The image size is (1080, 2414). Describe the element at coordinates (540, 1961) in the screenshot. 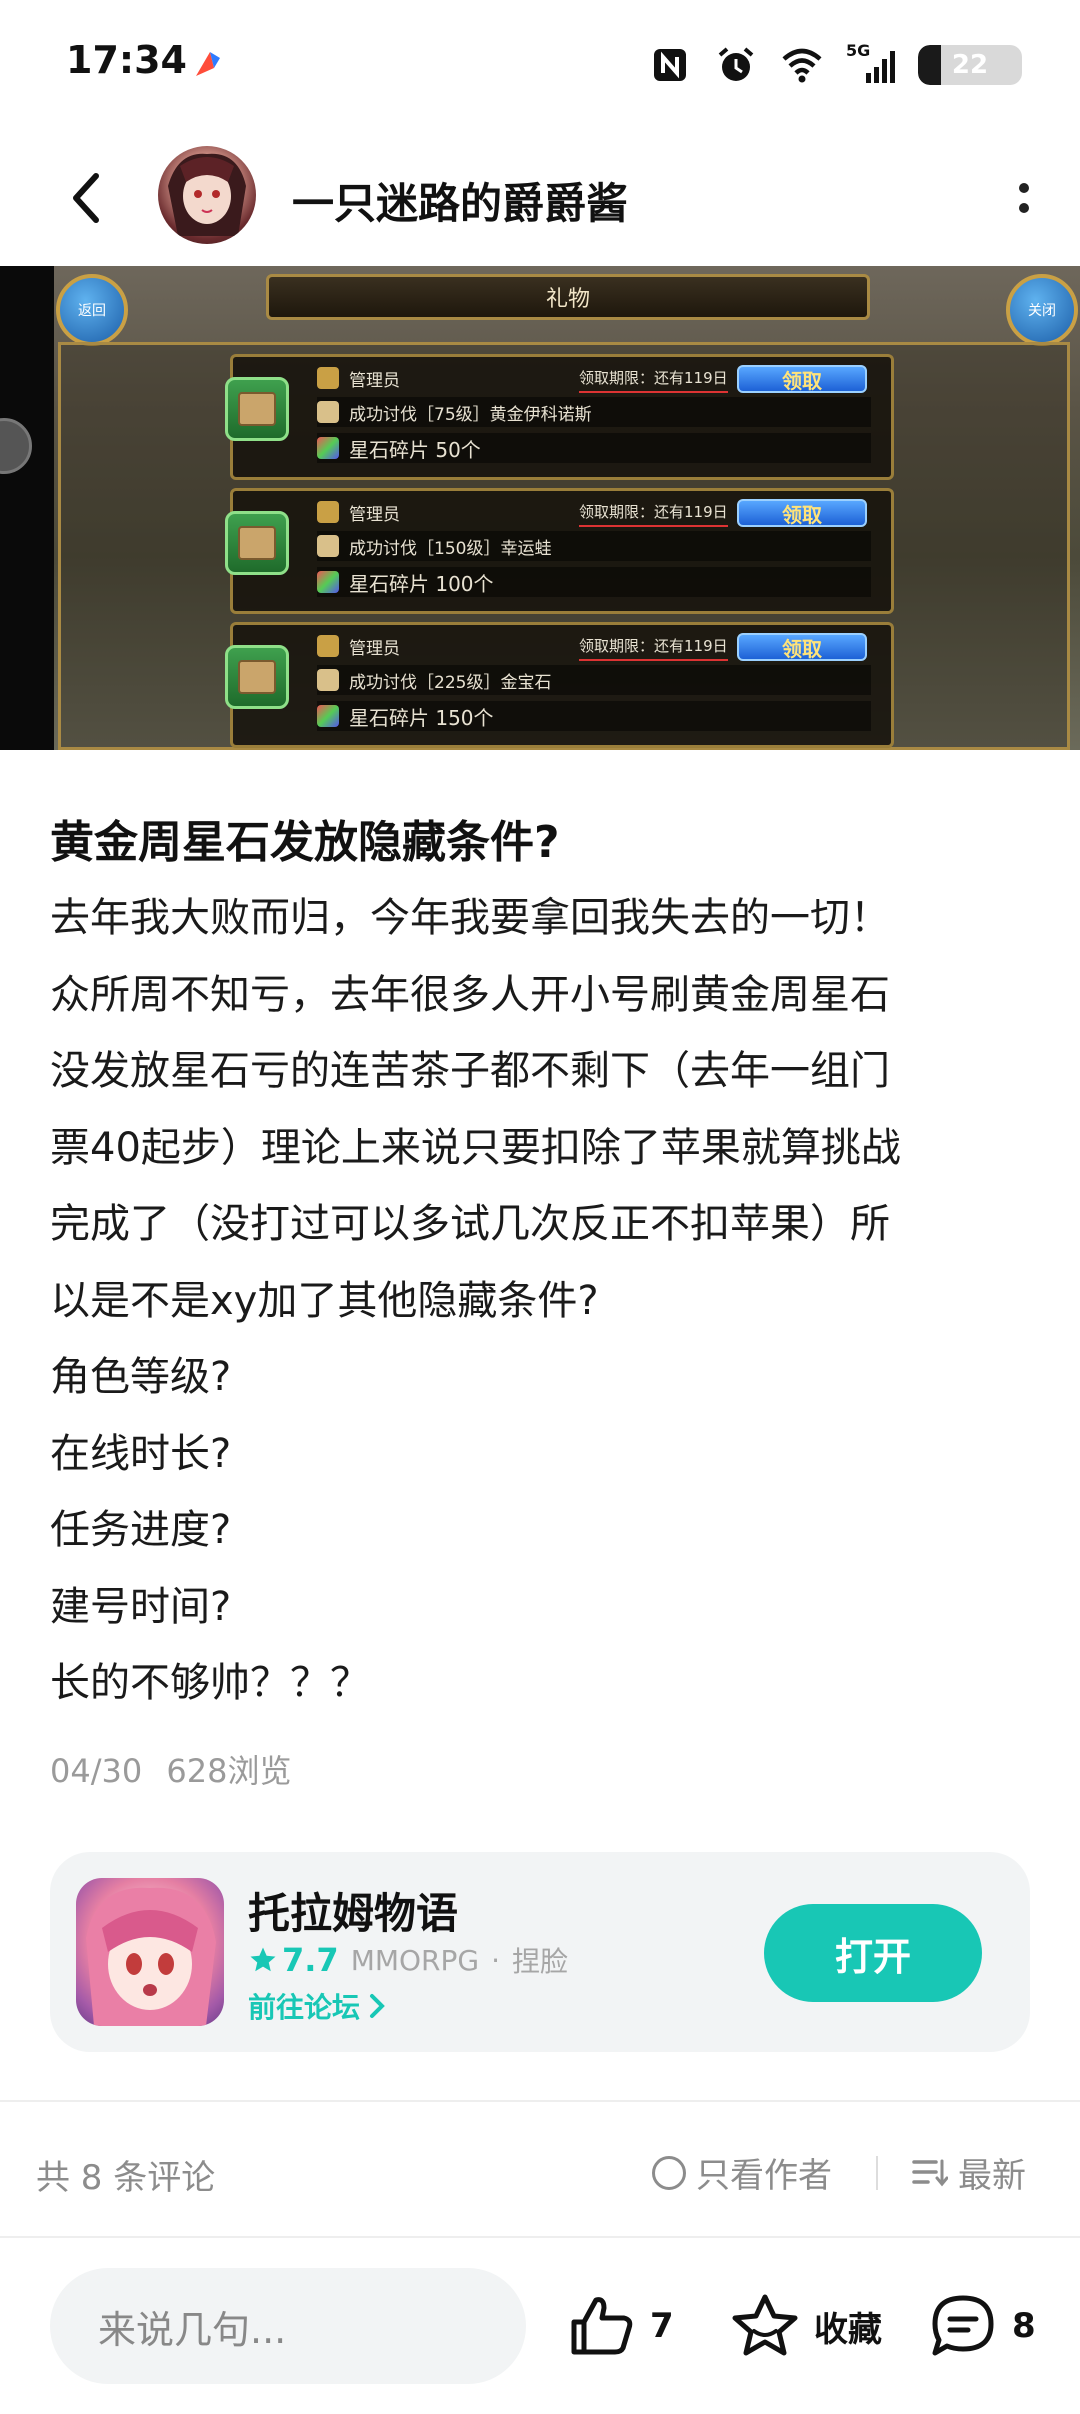

I see `game-tag: 捏脸` at that location.